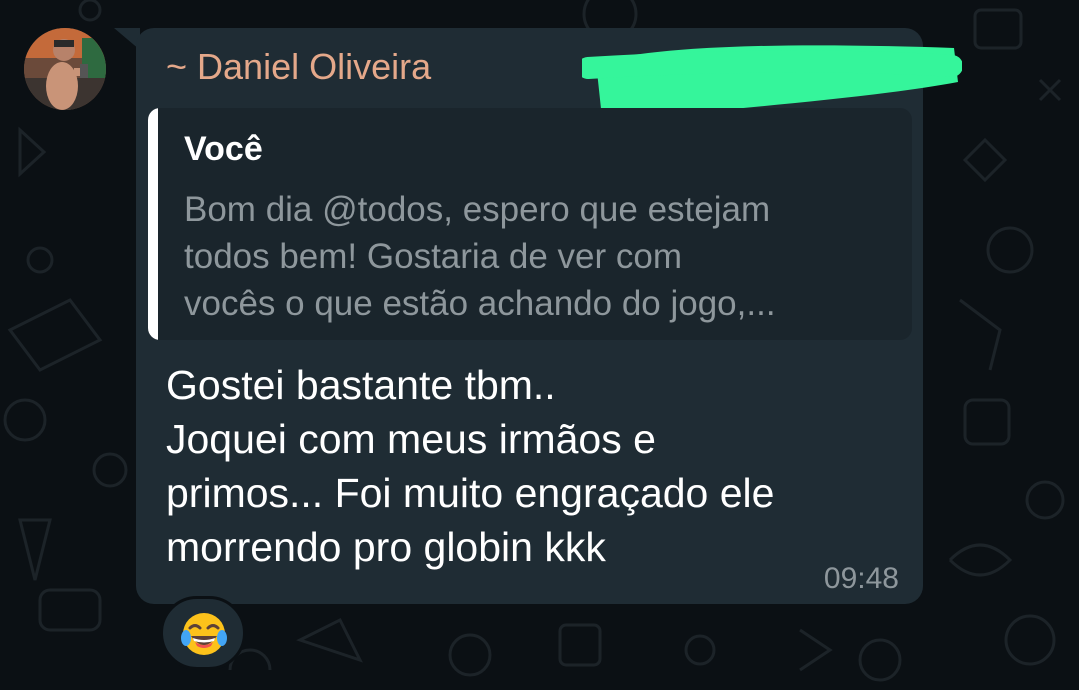 This screenshot has height=690, width=1079. I want to click on reaction-badge, so click(203, 633).